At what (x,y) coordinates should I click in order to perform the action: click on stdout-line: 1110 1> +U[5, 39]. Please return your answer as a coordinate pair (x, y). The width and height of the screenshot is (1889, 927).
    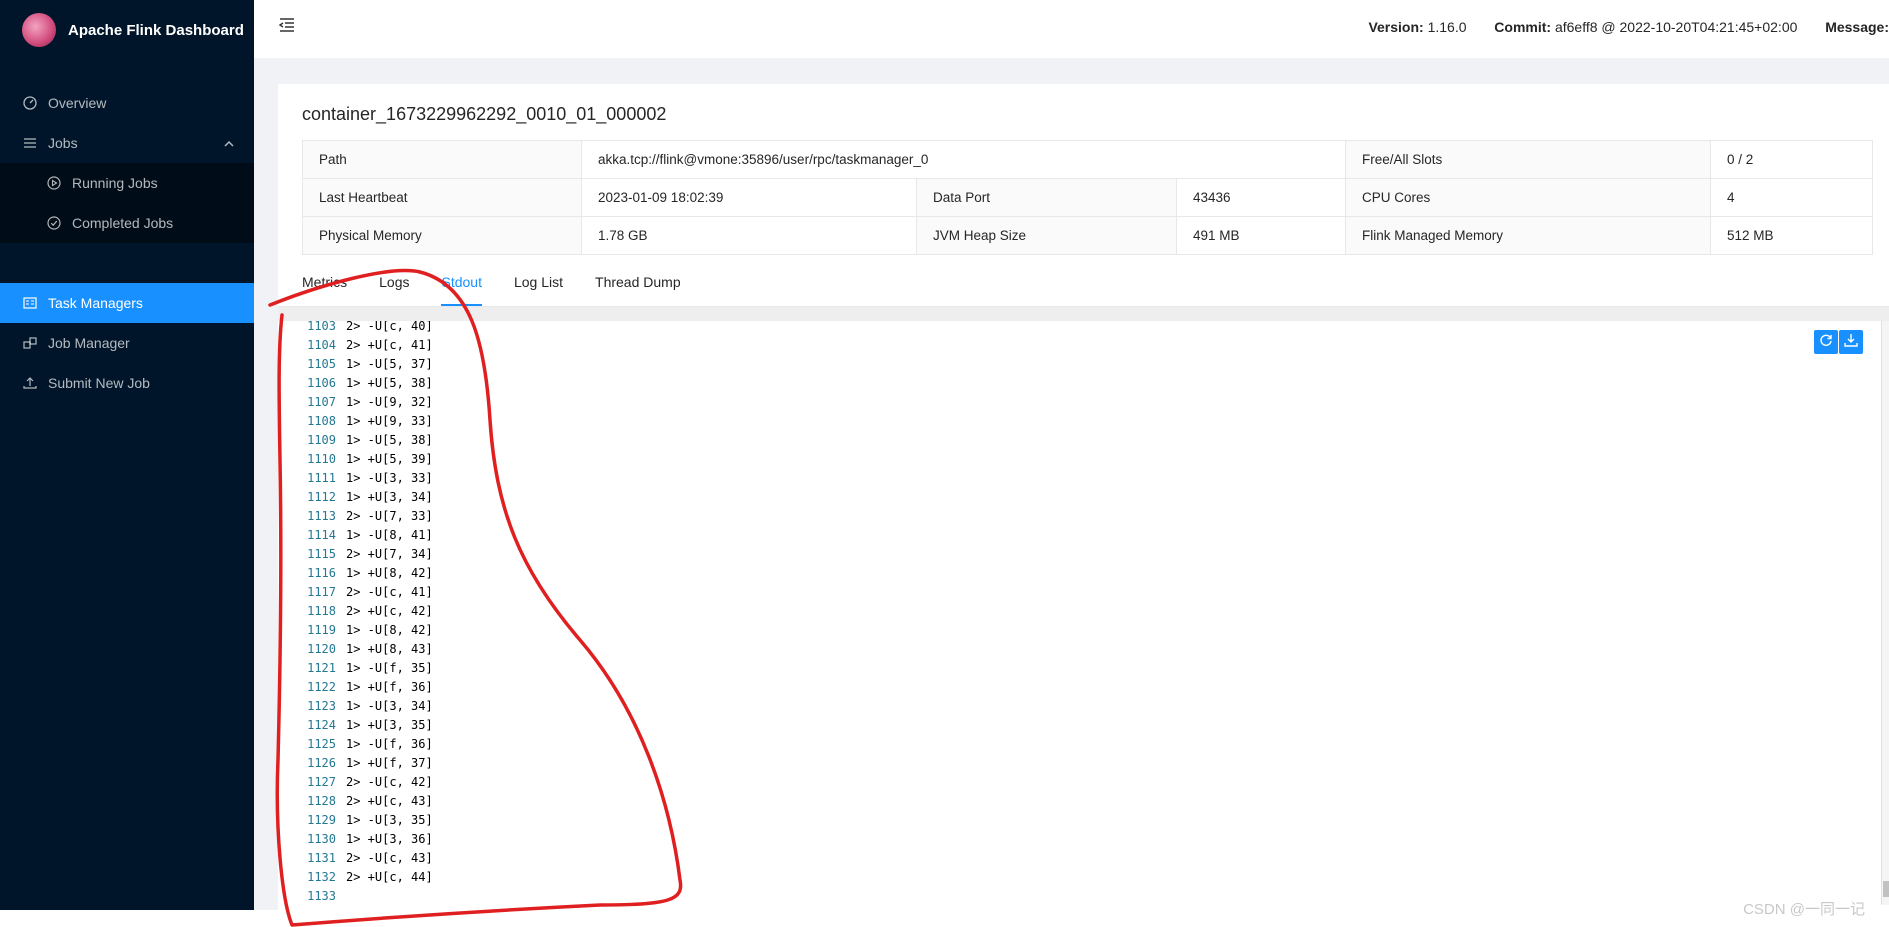
    Looking at the image, I should click on (358, 459).